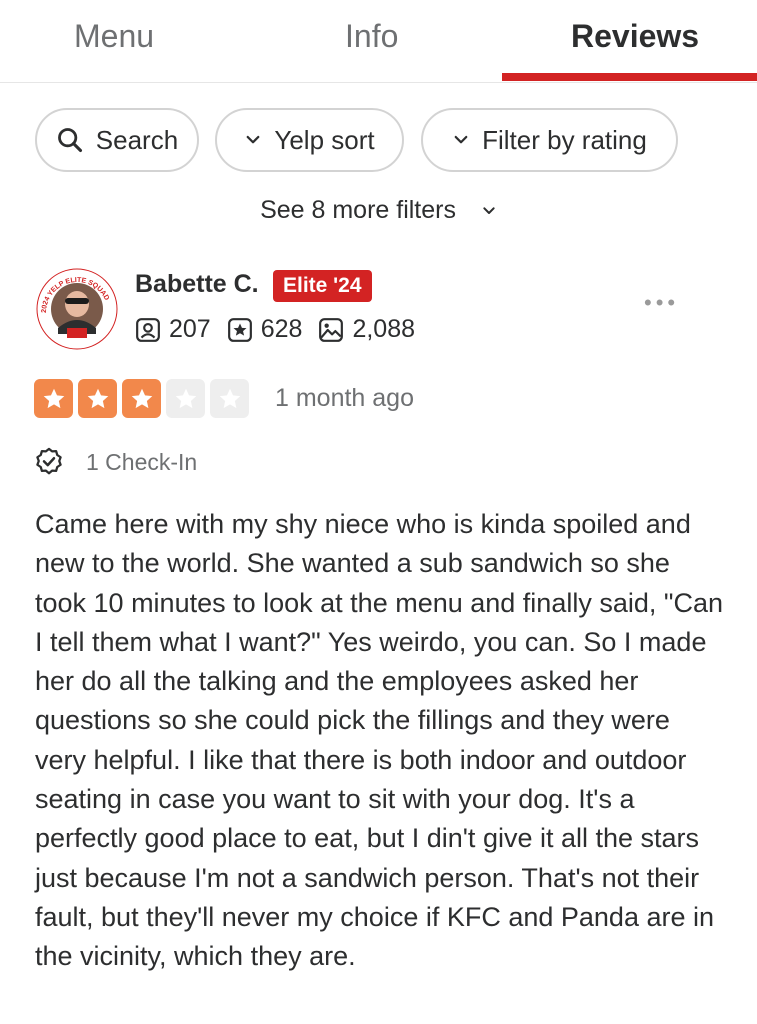 The width and height of the screenshot is (757, 1024). What do you see at coordinates (49, 461) in the screenshot?
I see `checkin-icon` at bounding box center [49, 461].